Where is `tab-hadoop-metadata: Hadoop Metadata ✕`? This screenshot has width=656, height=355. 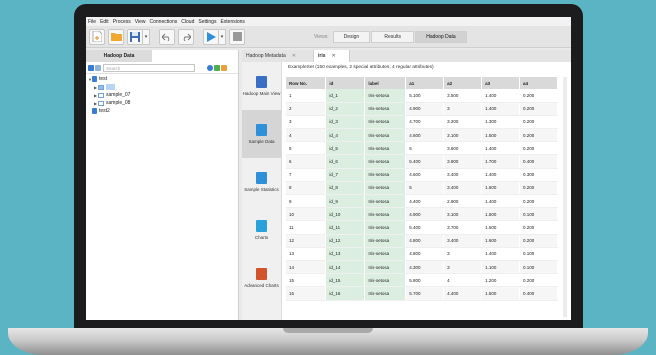 tab-hadoop-metadata: Hadoop Metadata ✕ is located at coordinates (278, 56).